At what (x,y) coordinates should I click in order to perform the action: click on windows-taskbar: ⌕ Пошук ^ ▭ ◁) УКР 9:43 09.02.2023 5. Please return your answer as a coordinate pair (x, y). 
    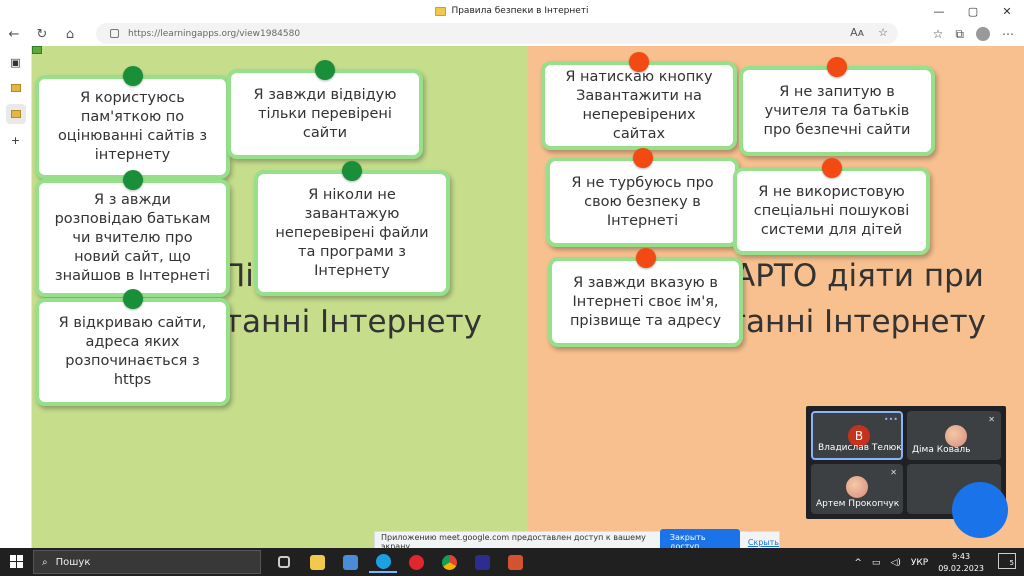
    Looking at the image, I should click on (512, 562).